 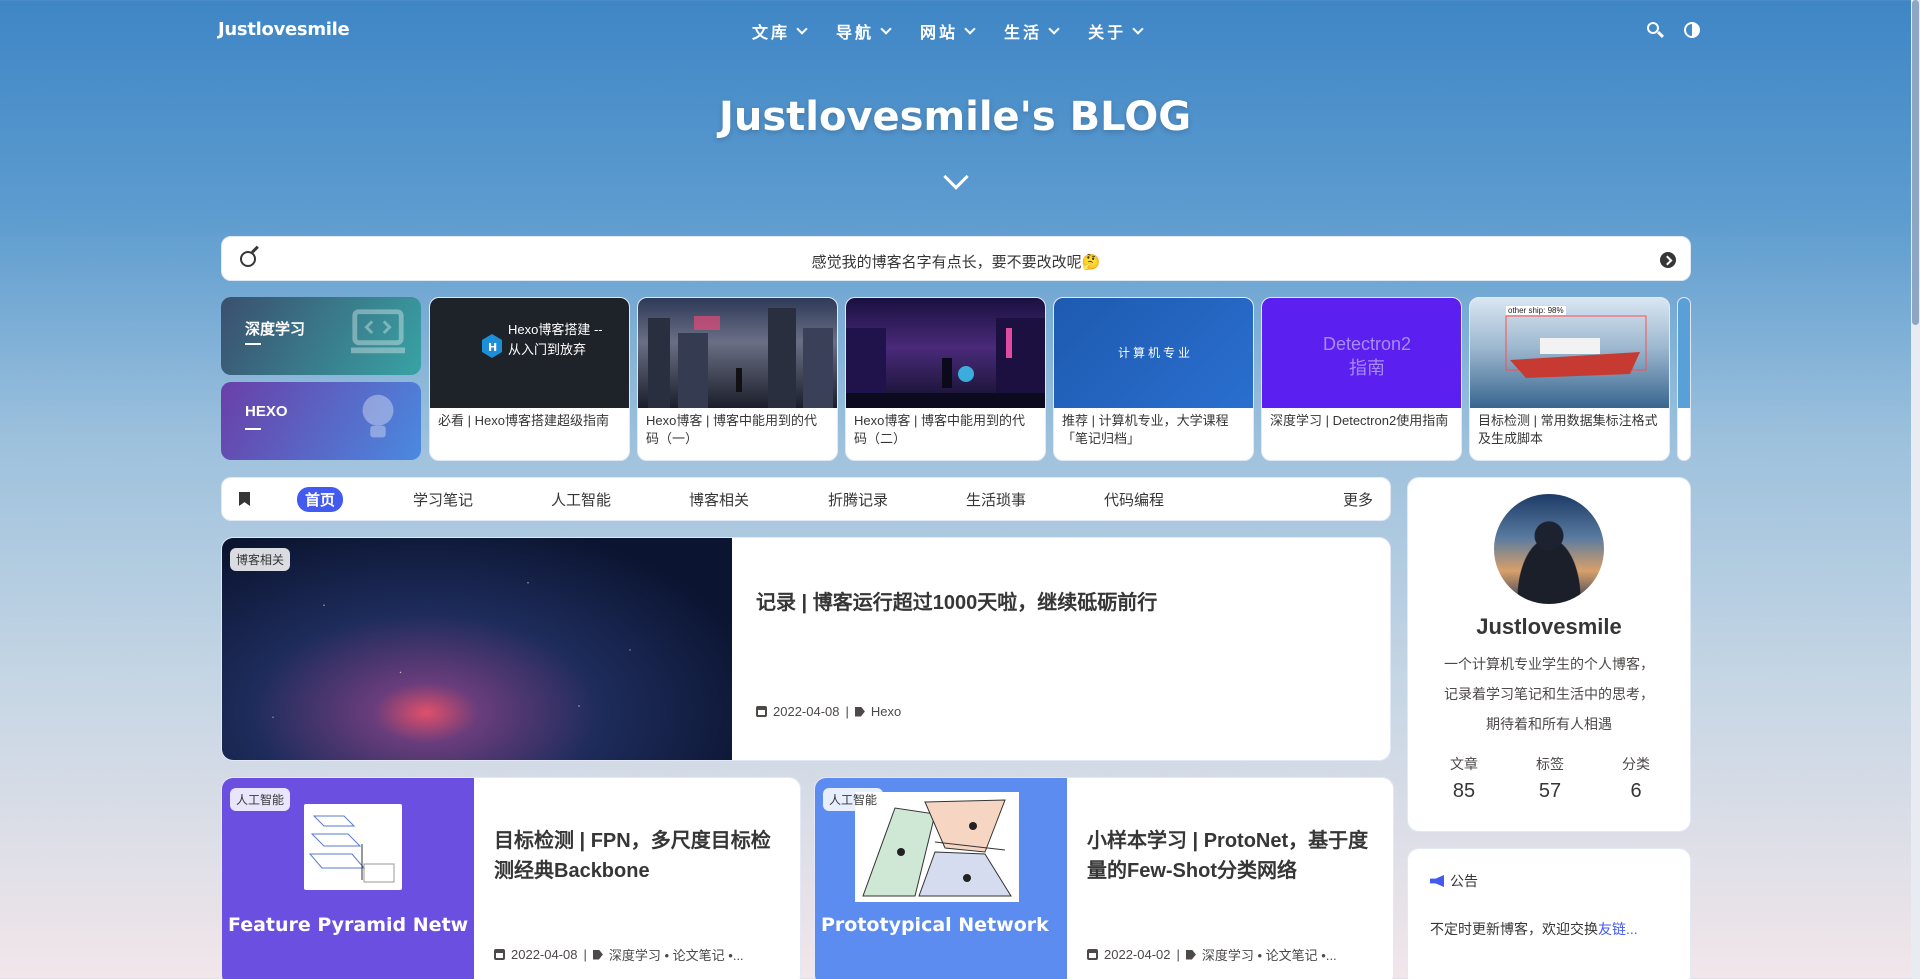 What do you see at coordinates (945, 379) in the screenshot?
I see `featured-post-card: Hexo博客 | 博客中能用到的代码（二）` at bounding box center [945, 379].